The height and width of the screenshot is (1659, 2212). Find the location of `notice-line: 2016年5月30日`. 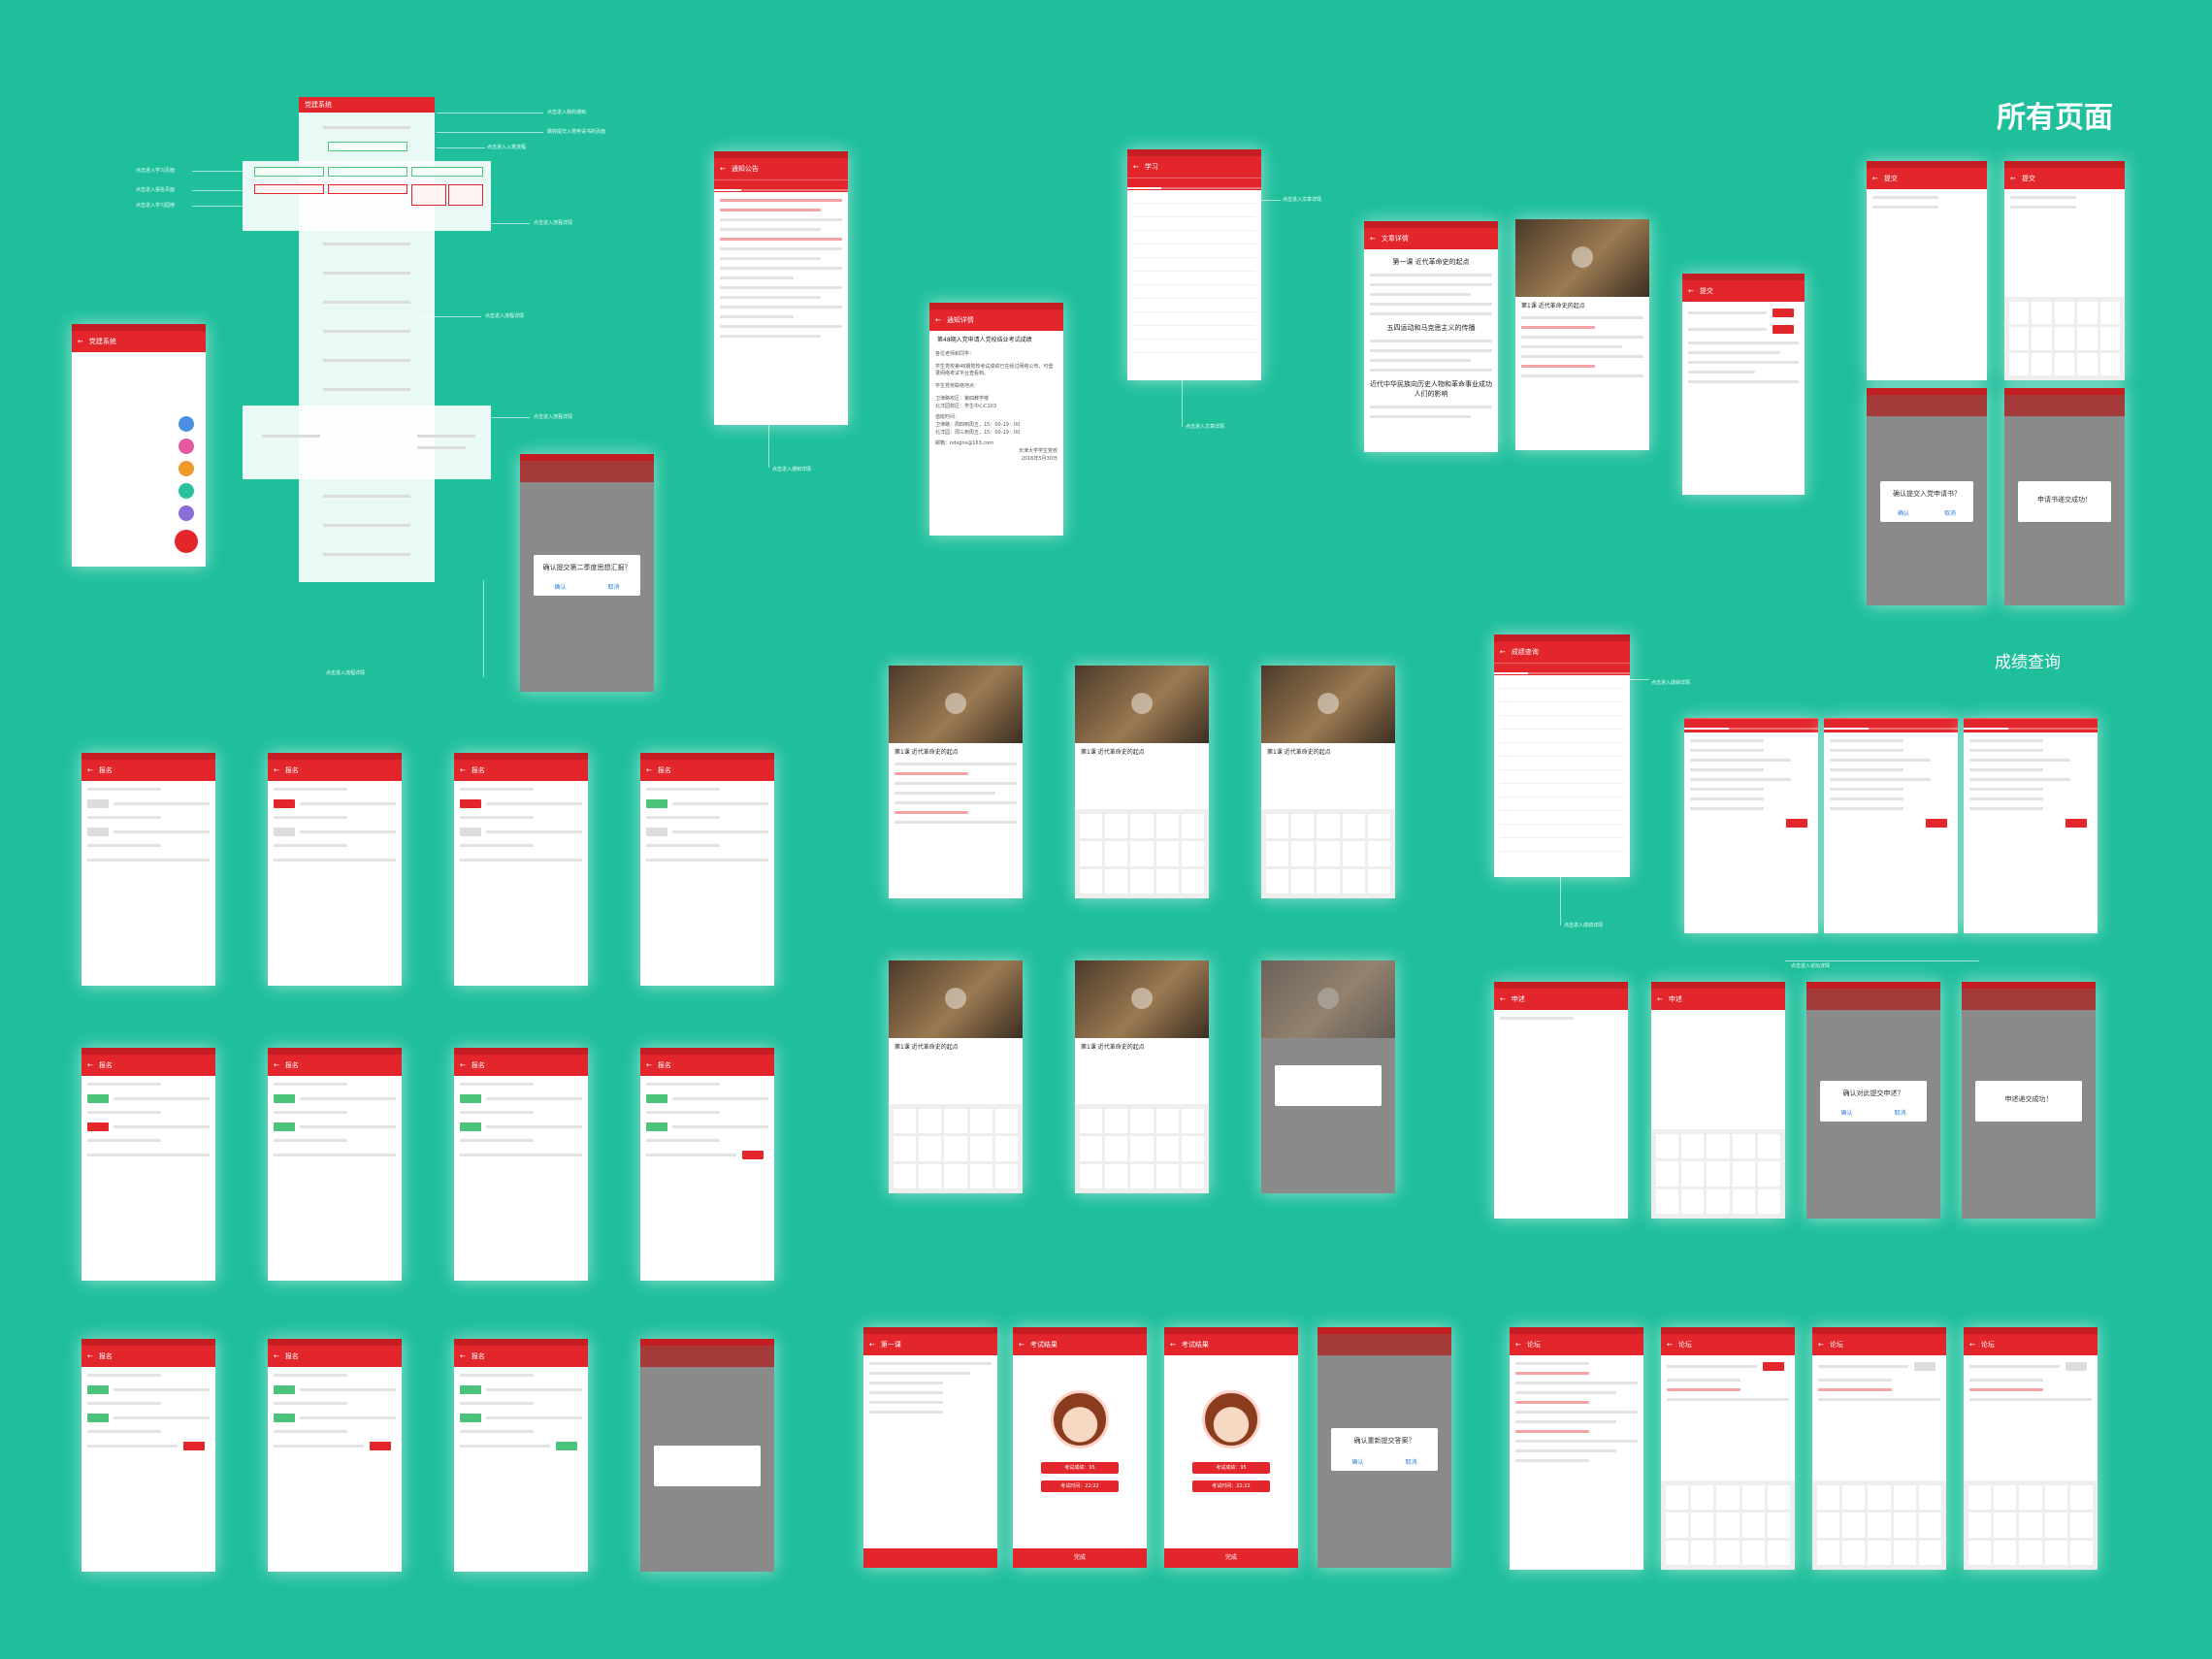

notice-line: 2016年5月30日 is located at coordinates (1039, 459).